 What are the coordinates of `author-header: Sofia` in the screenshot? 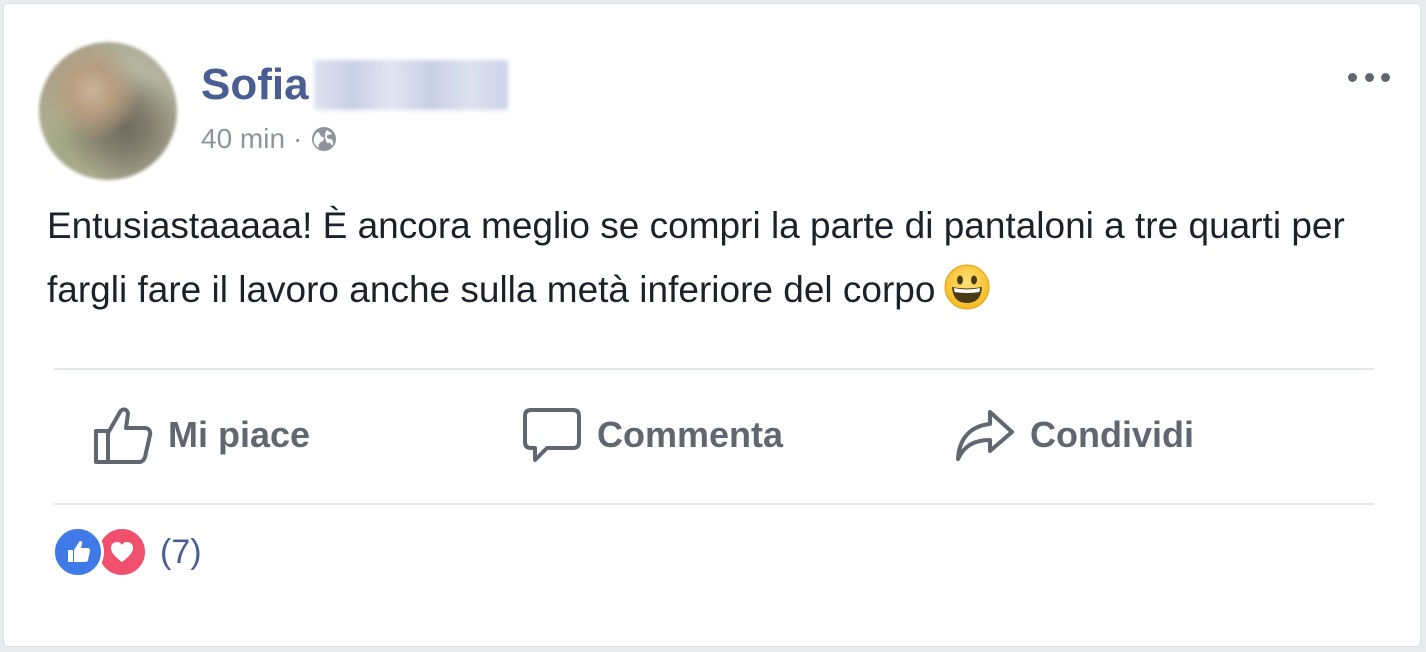 It's located at (354, 85).